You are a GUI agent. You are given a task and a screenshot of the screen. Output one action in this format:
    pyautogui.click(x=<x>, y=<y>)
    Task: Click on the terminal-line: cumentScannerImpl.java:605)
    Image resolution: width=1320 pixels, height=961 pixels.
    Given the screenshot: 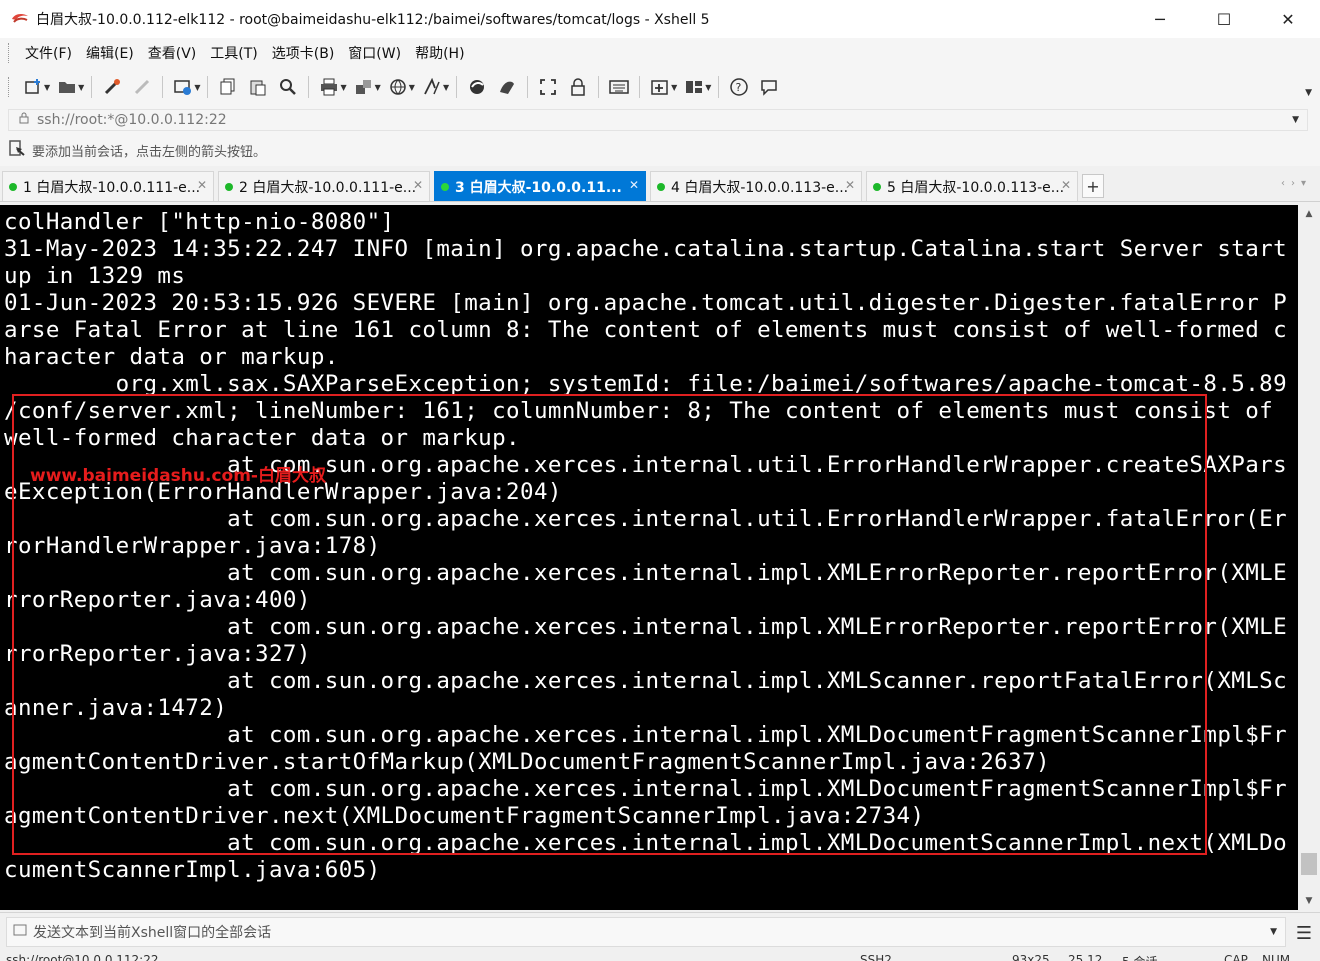 What is the action you would take?
    pyautogui.click(x=192, y=870)
    